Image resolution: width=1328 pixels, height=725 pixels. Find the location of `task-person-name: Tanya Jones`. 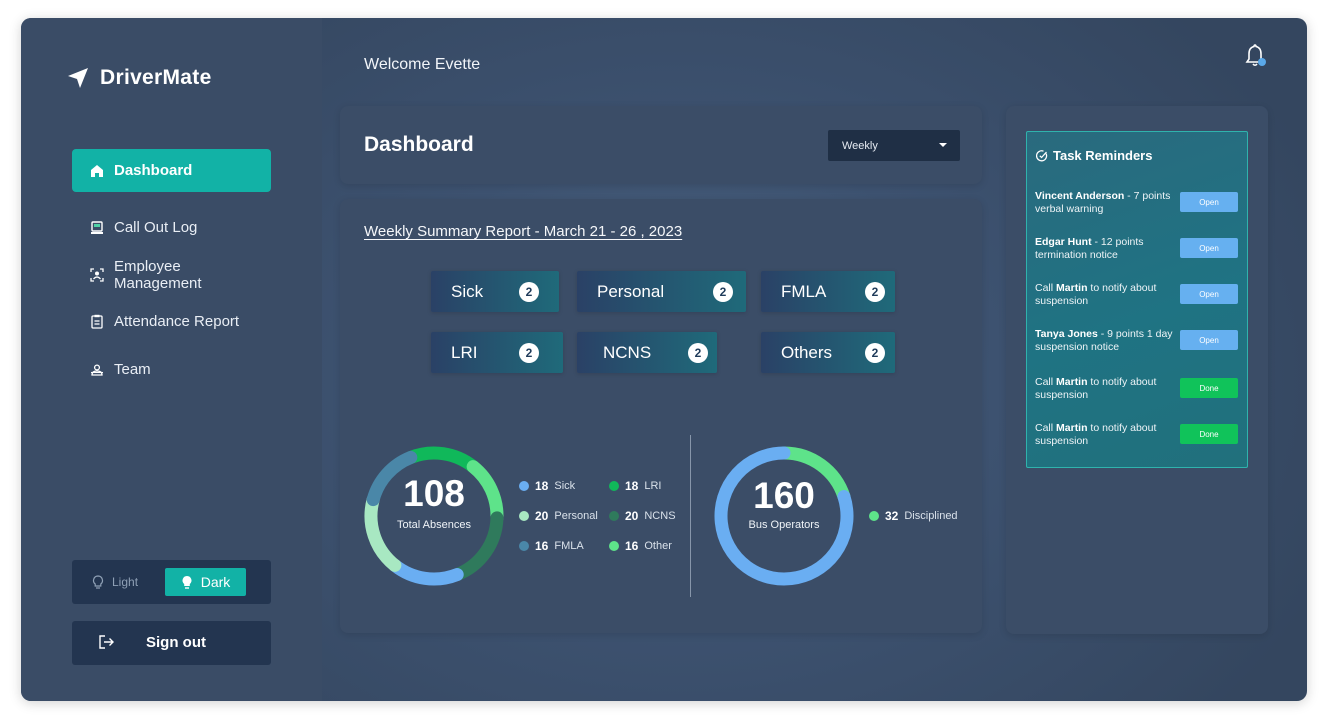

task-person-name: Tanya Jones is located at coordinates (1066, 334).